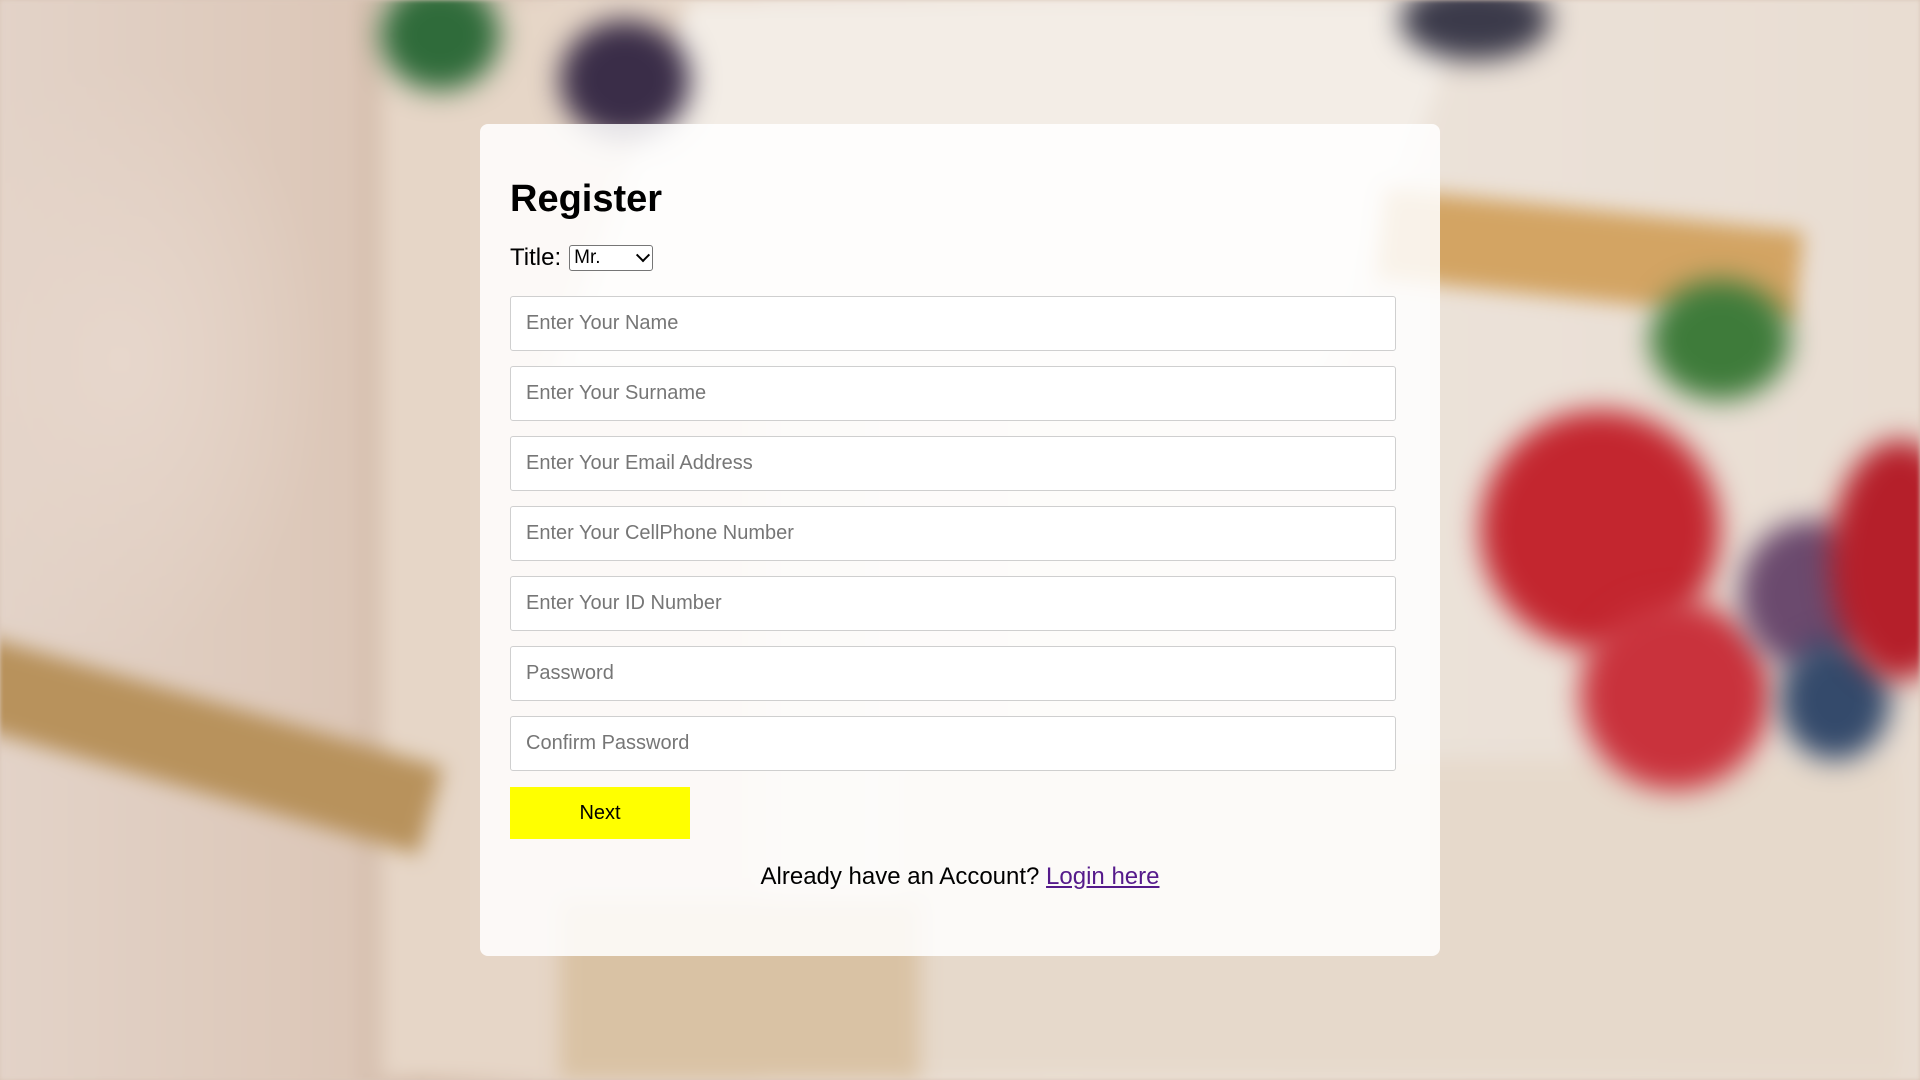 The height and width of the screenshot is (1080, 1920). Describe the element at coordinates (600, 813) in the screenshot. I see `next-button: Next` at that location.